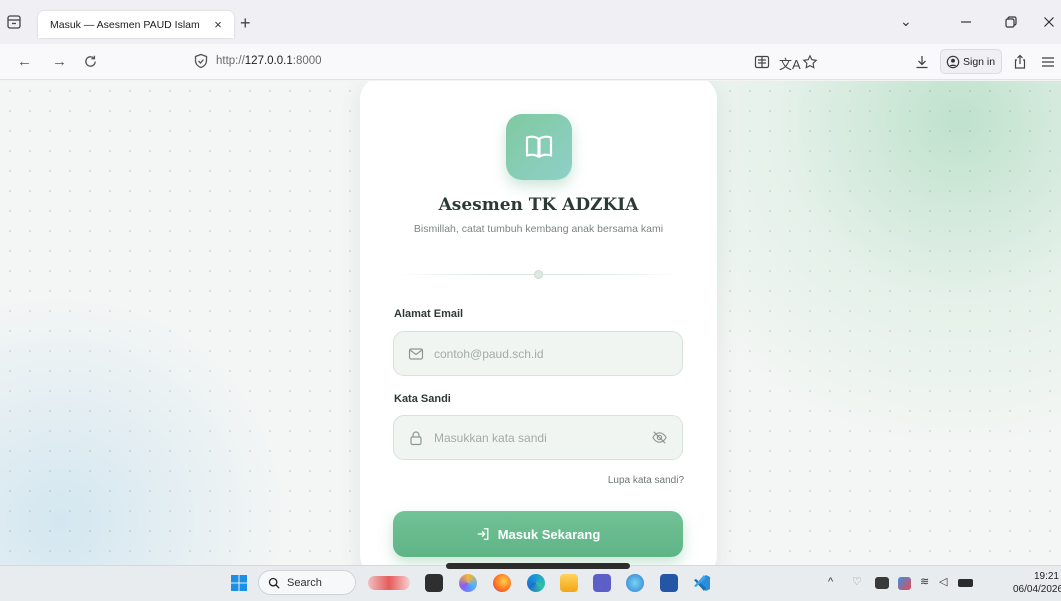 This screenshot has height=601, width=1061. I want to click on login-submit-button: Masuk Sekarang, so click(538, 534).